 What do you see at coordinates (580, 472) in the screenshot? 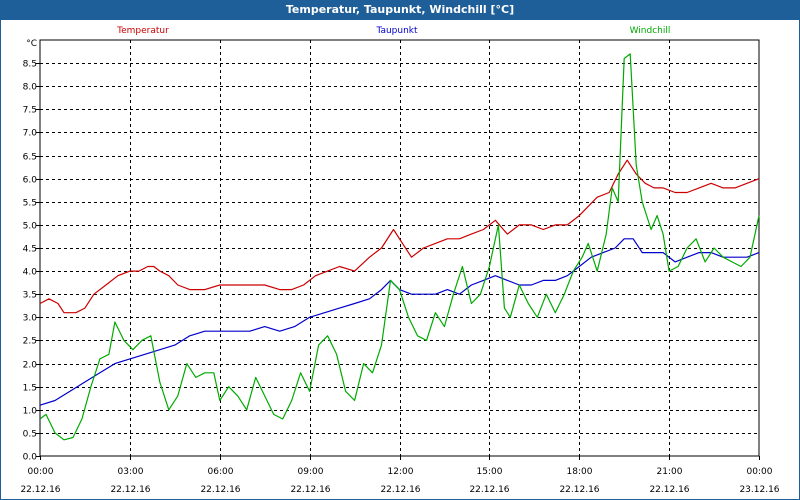
I see `x-tick-time-label: 18:00` at bounding box center [580, 472].